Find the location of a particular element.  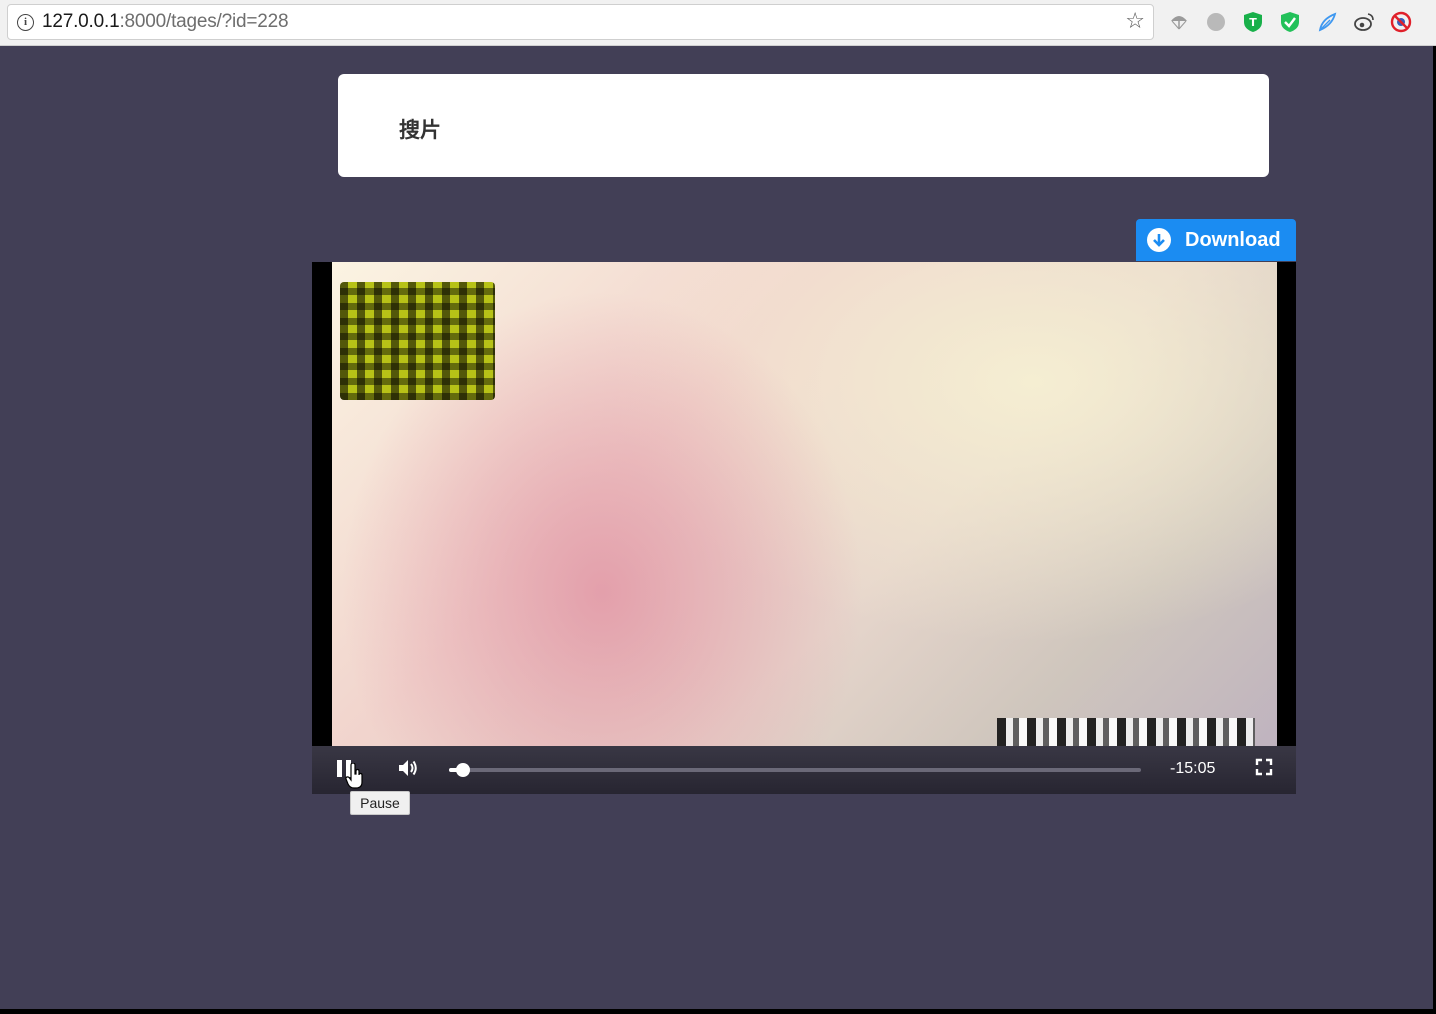

url-host: 127.0.0.1 is located at coordinates (81, 21).